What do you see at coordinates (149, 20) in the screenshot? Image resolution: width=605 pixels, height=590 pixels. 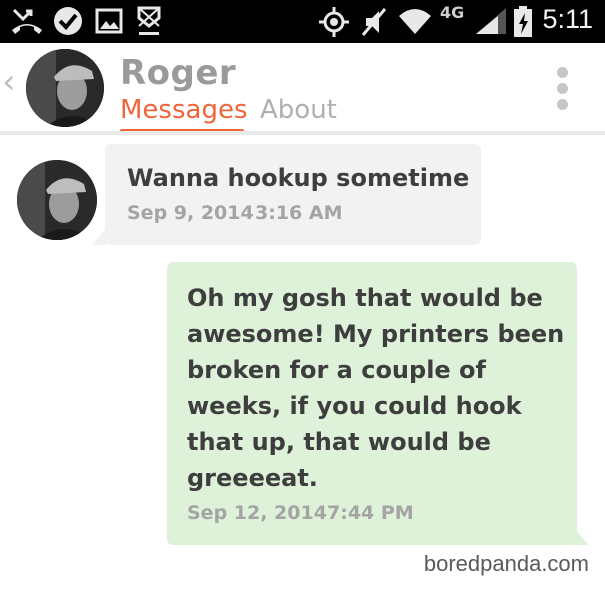 I see `download-icon` at bounding box center [149, 20].